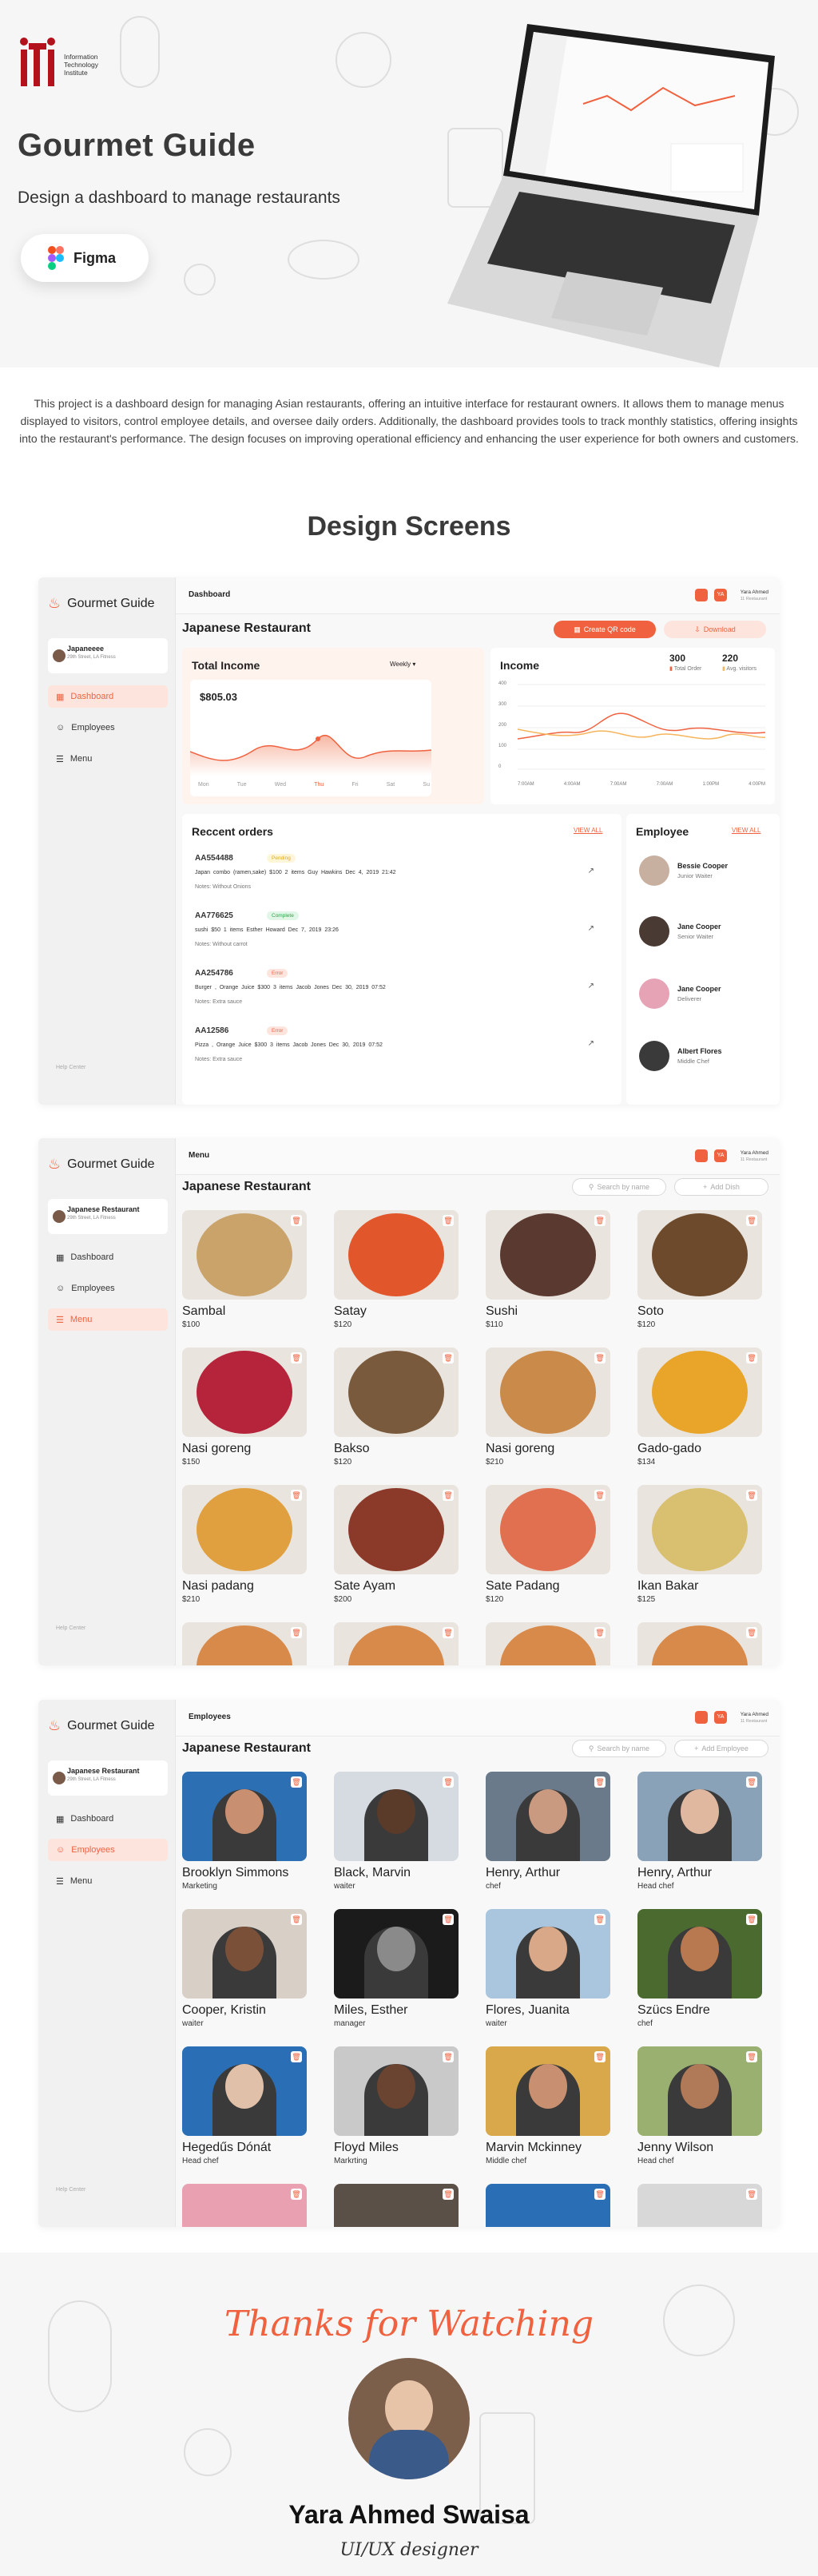  Describe the element at coordinates (707, 932) in the screenshot. I see `employee-item: Jane Cooper Senior Waiter` at that location.